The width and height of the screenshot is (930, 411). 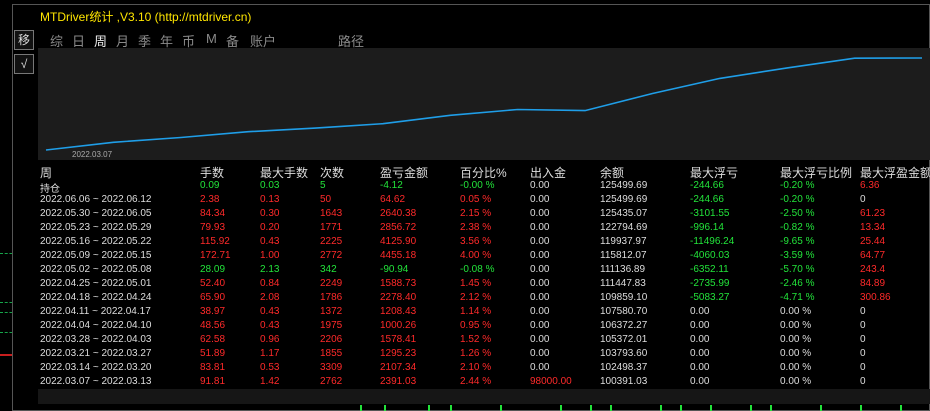 What do you see at coordinates (476, 381) in the screenshot?
I see `cell-percent: 2.44 %` at bounding box center [476, 381].